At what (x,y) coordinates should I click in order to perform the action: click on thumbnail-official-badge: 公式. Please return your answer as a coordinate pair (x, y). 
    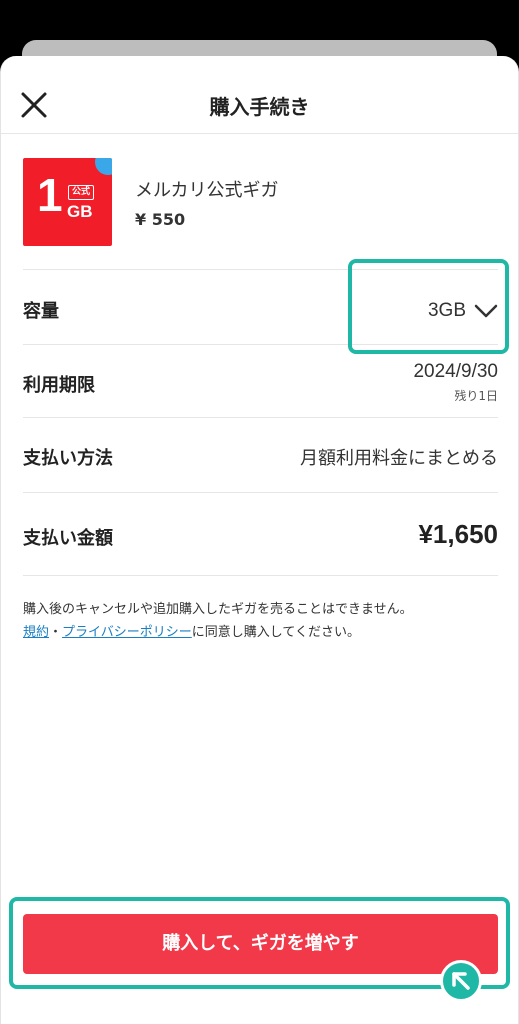
    Looking at the image, I should click on (81, 192).